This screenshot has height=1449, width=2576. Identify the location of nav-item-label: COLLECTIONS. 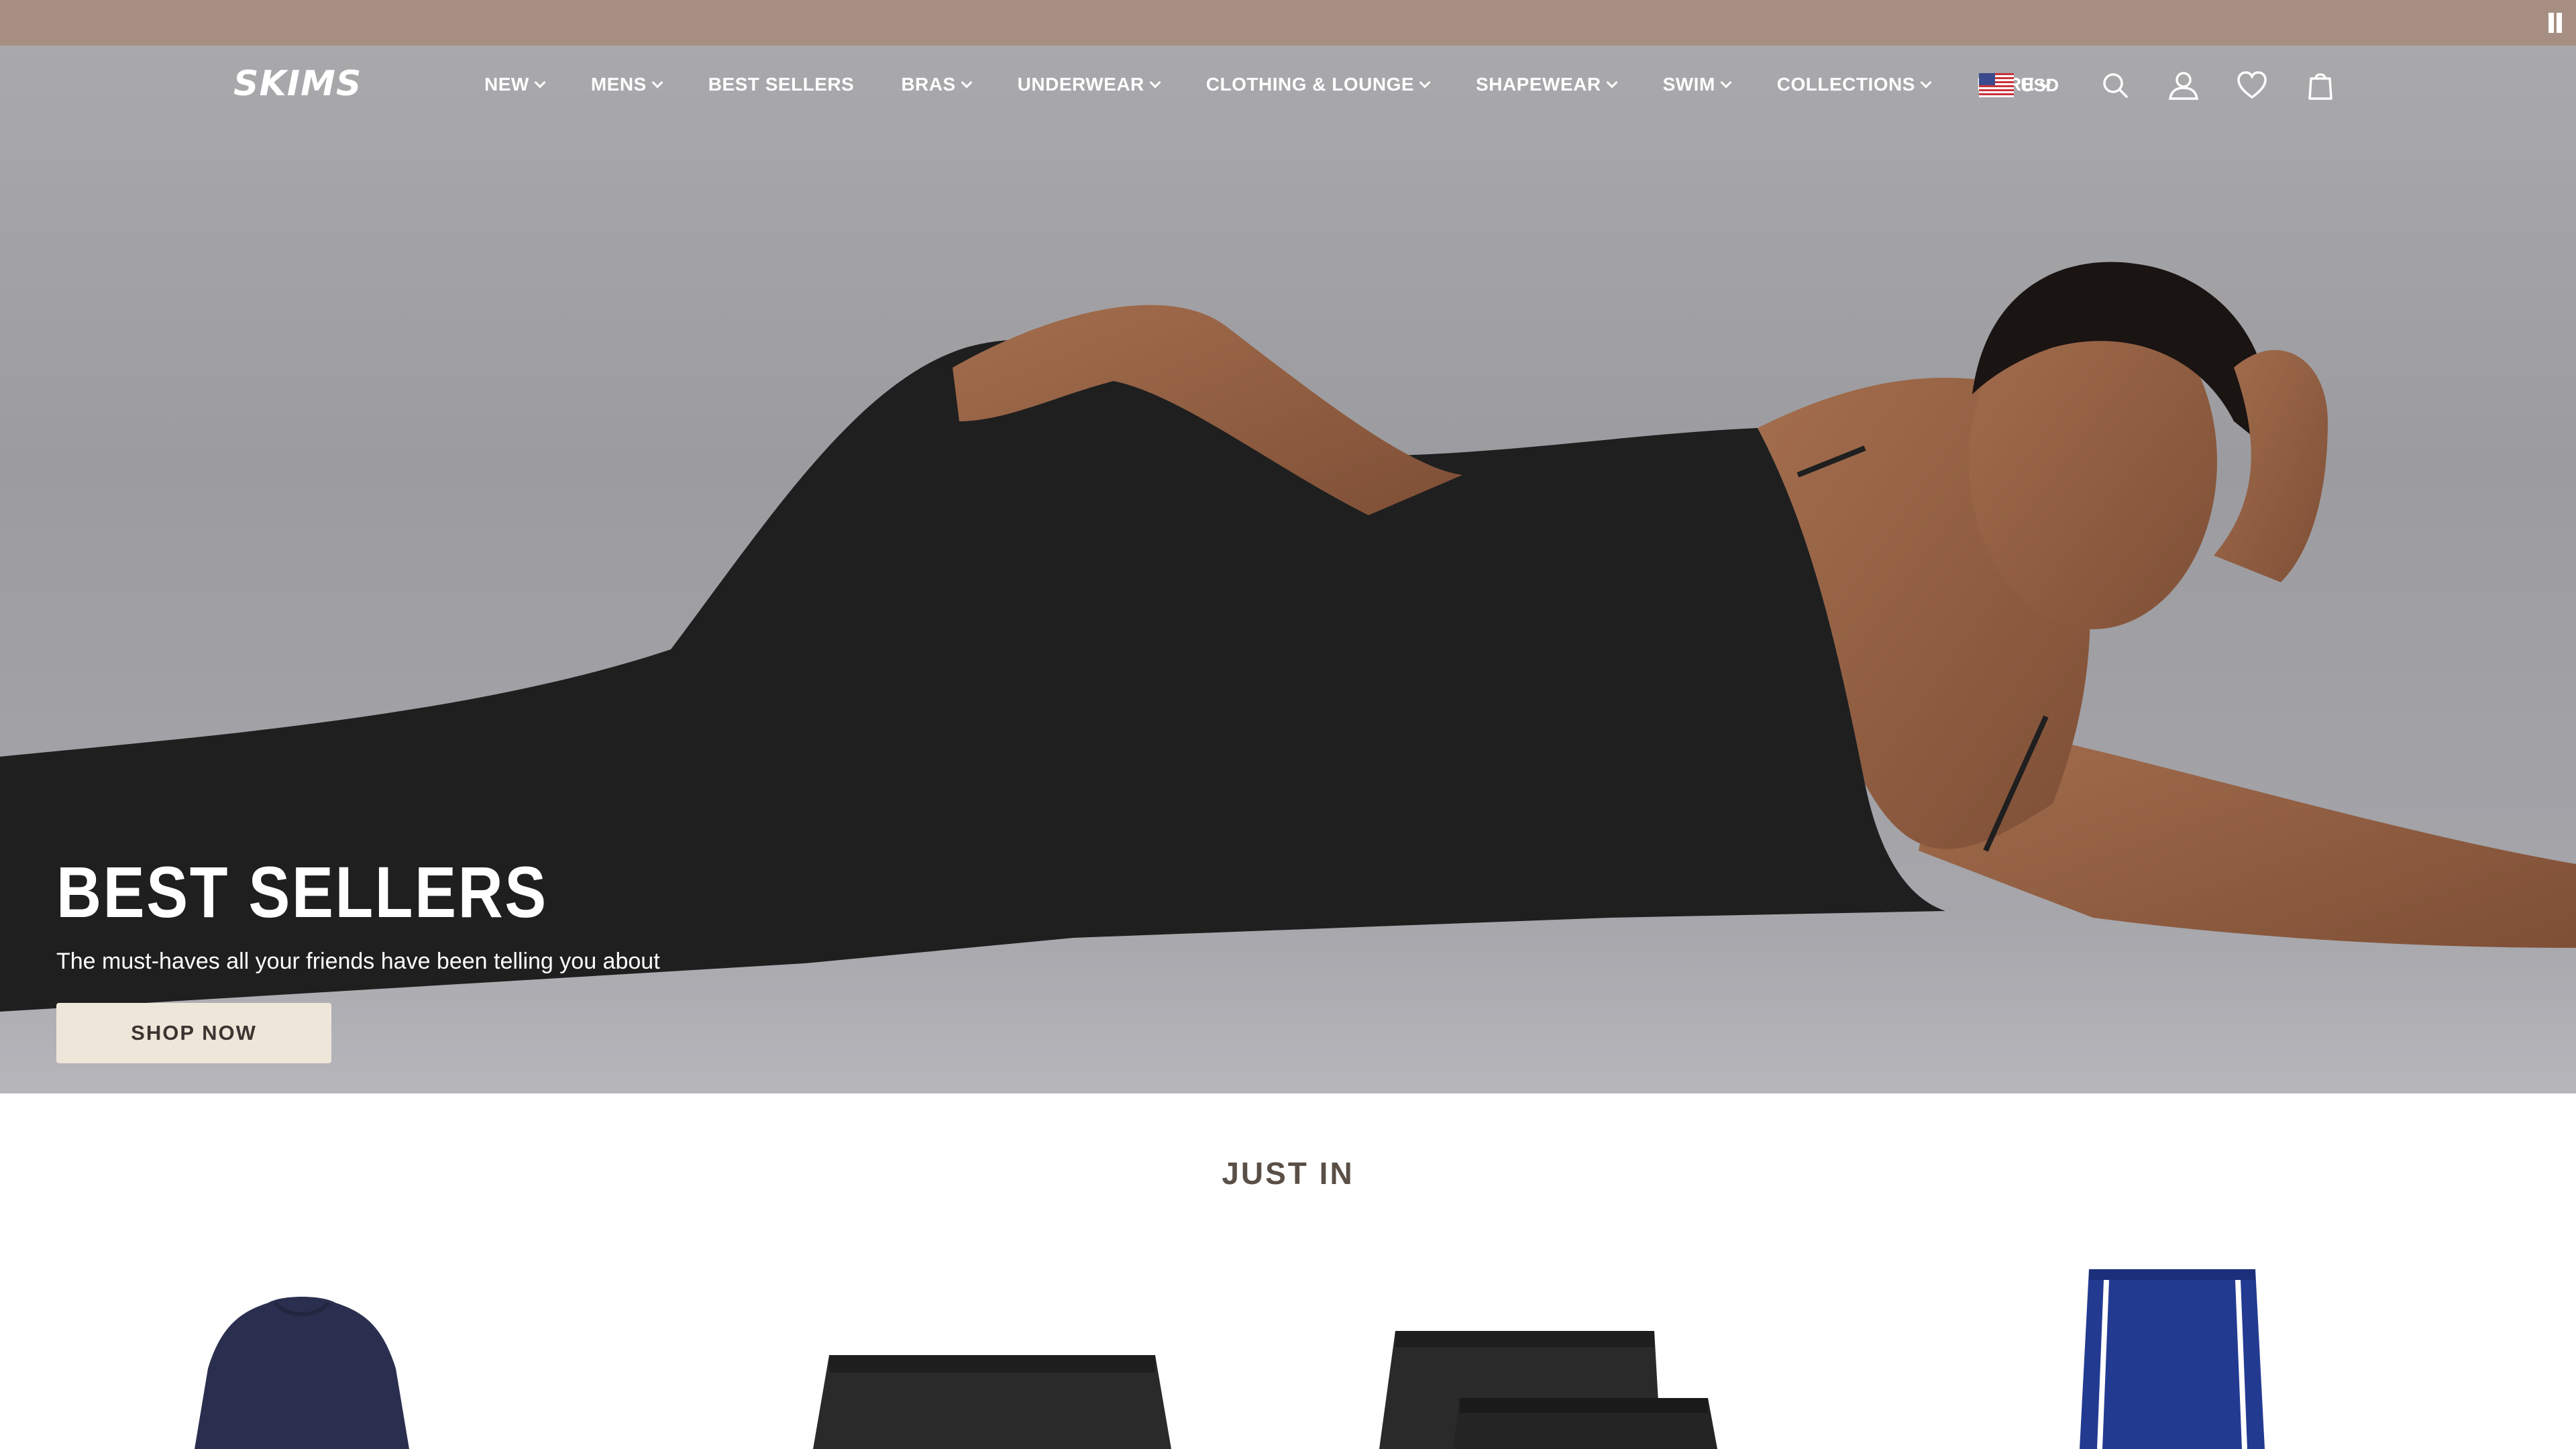
(1845, 84).